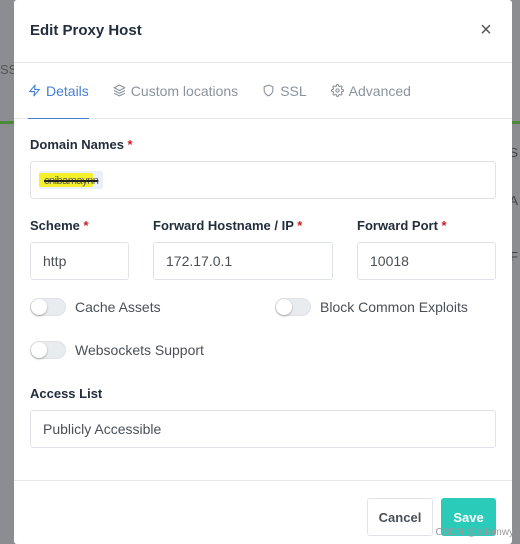 The height and width of the screenshot is (544, 520). I want to click on tab-bar: Details Custom locations SSL Advanced, so click(263, 91).